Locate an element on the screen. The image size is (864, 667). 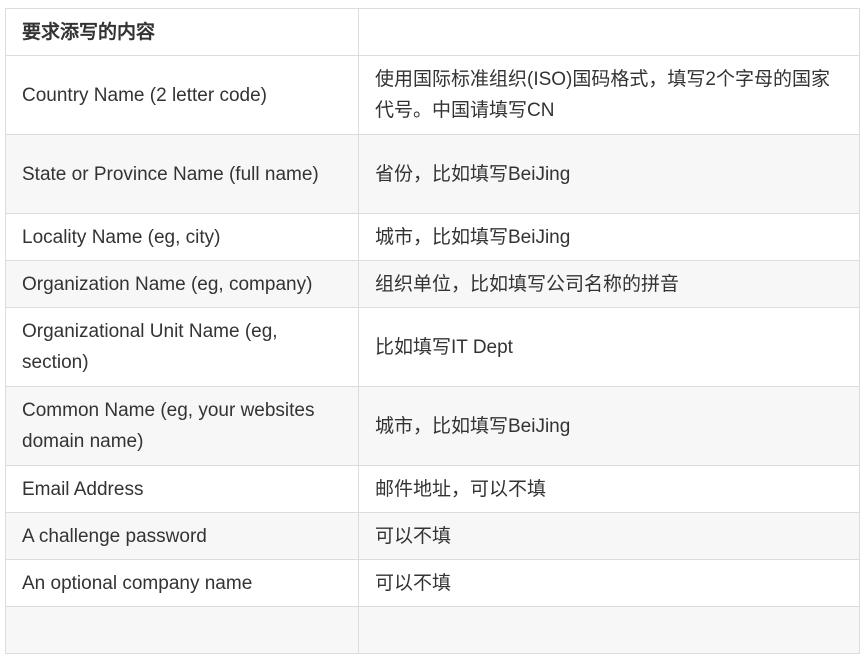
table-row: An optional company name 可以不填 is located at coordinates (432, 583).